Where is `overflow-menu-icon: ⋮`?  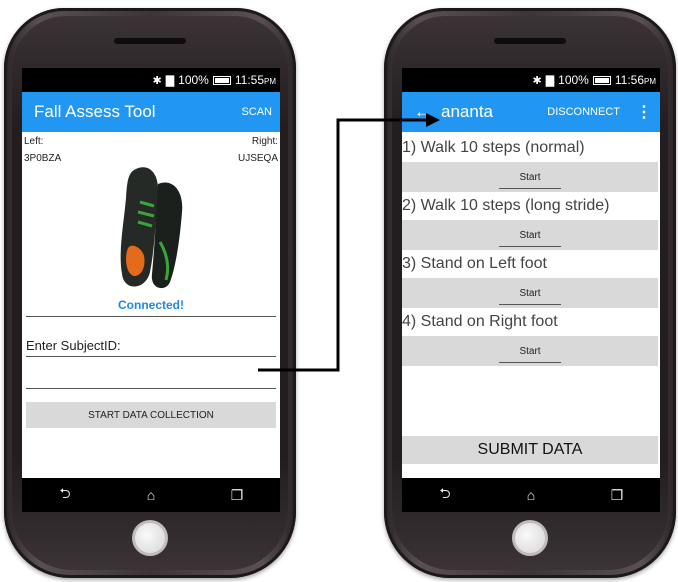
overflow-menu-icon: ⋮ is located at coordinates (644, 112).